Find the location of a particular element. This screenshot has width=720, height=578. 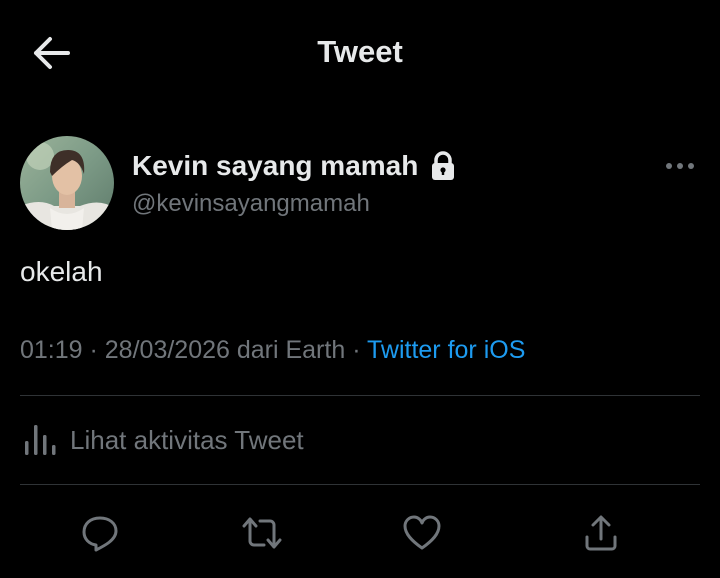

share-icon is located at coordinates (601, 533).